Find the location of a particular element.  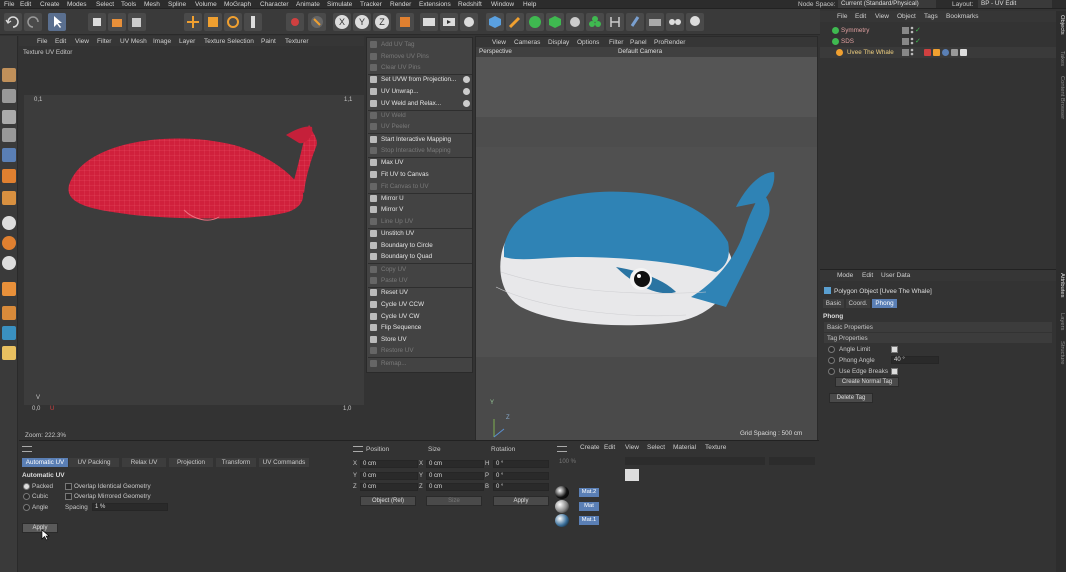

viewport-menu-display: Display is located at coordinates (558, 42).